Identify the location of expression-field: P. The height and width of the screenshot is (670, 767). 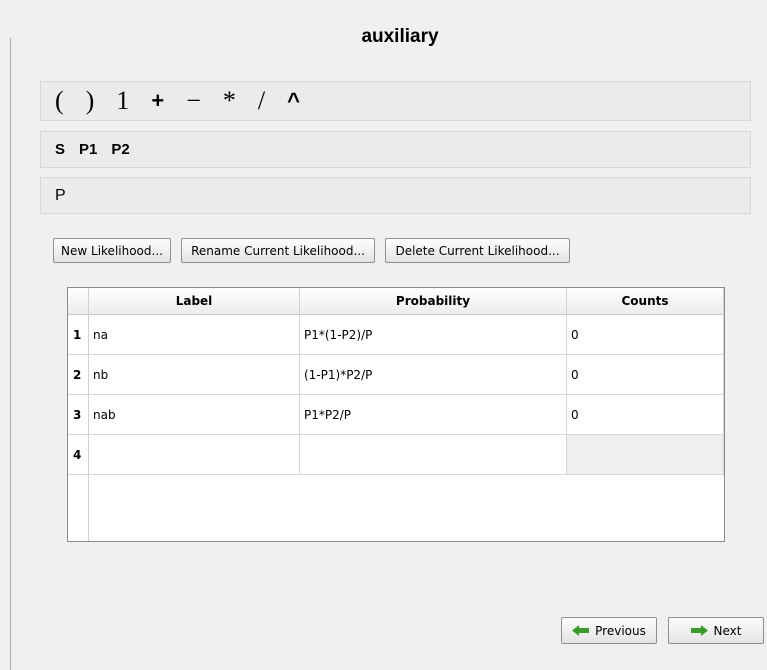
(395, 195).